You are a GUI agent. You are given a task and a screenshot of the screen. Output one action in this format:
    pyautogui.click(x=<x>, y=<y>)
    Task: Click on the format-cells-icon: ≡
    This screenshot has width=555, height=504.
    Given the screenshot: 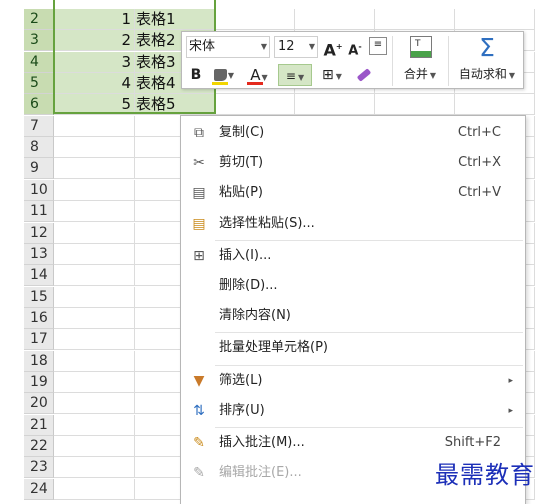 What is the action you would take?
    pyautogui.click(x=378, y=46)
    